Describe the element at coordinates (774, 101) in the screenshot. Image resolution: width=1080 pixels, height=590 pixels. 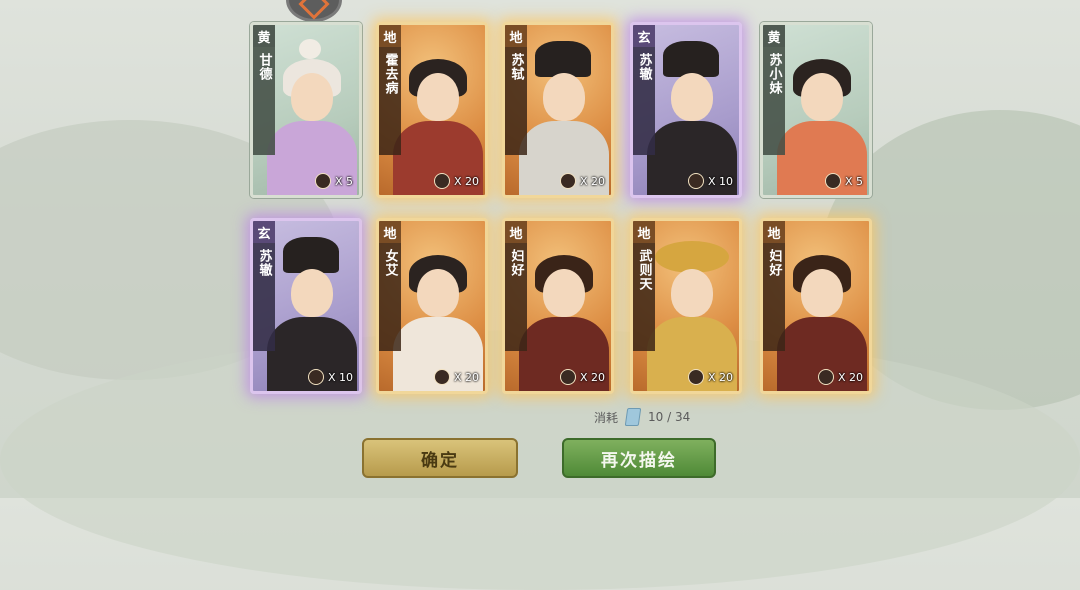
I see `card-name: 苏小妹` at that location.